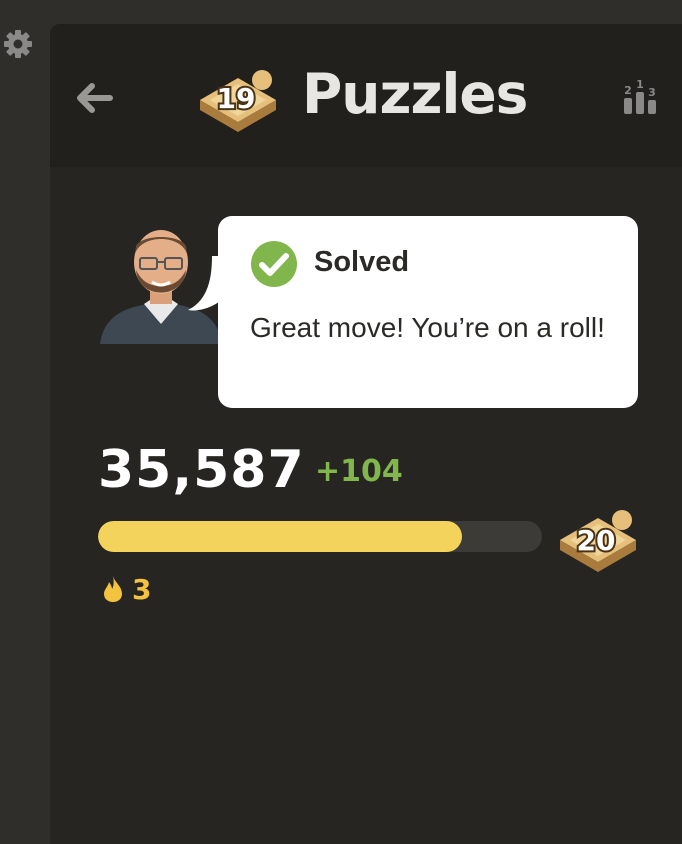  Describe the element at coordinates (201, 470) in the screenshot. I see `puzzle-rating: 35,587` at that location.